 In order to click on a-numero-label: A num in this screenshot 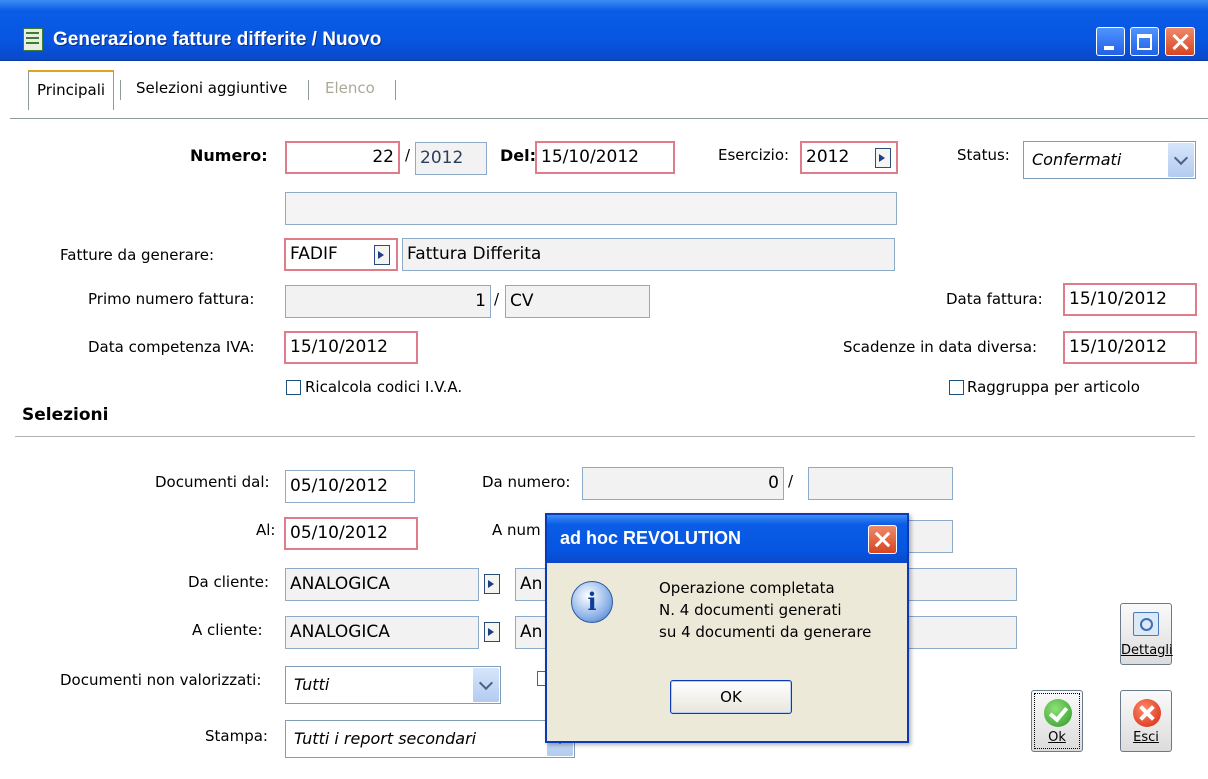, I will do `click(516, 530)`.